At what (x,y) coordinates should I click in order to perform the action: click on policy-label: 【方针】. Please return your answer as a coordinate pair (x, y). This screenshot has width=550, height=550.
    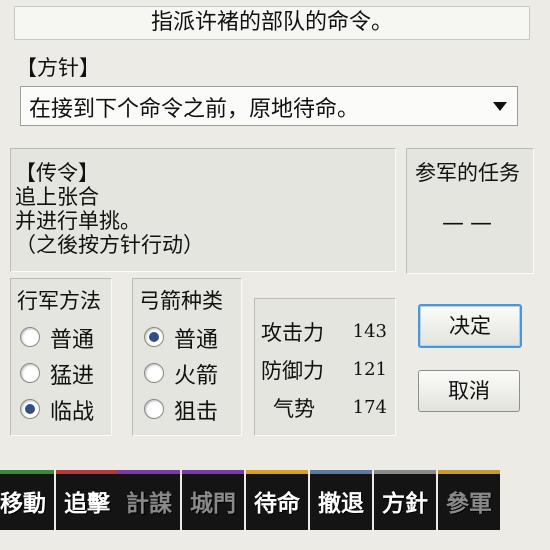
    Looking at the image, I should click on (58, 68).